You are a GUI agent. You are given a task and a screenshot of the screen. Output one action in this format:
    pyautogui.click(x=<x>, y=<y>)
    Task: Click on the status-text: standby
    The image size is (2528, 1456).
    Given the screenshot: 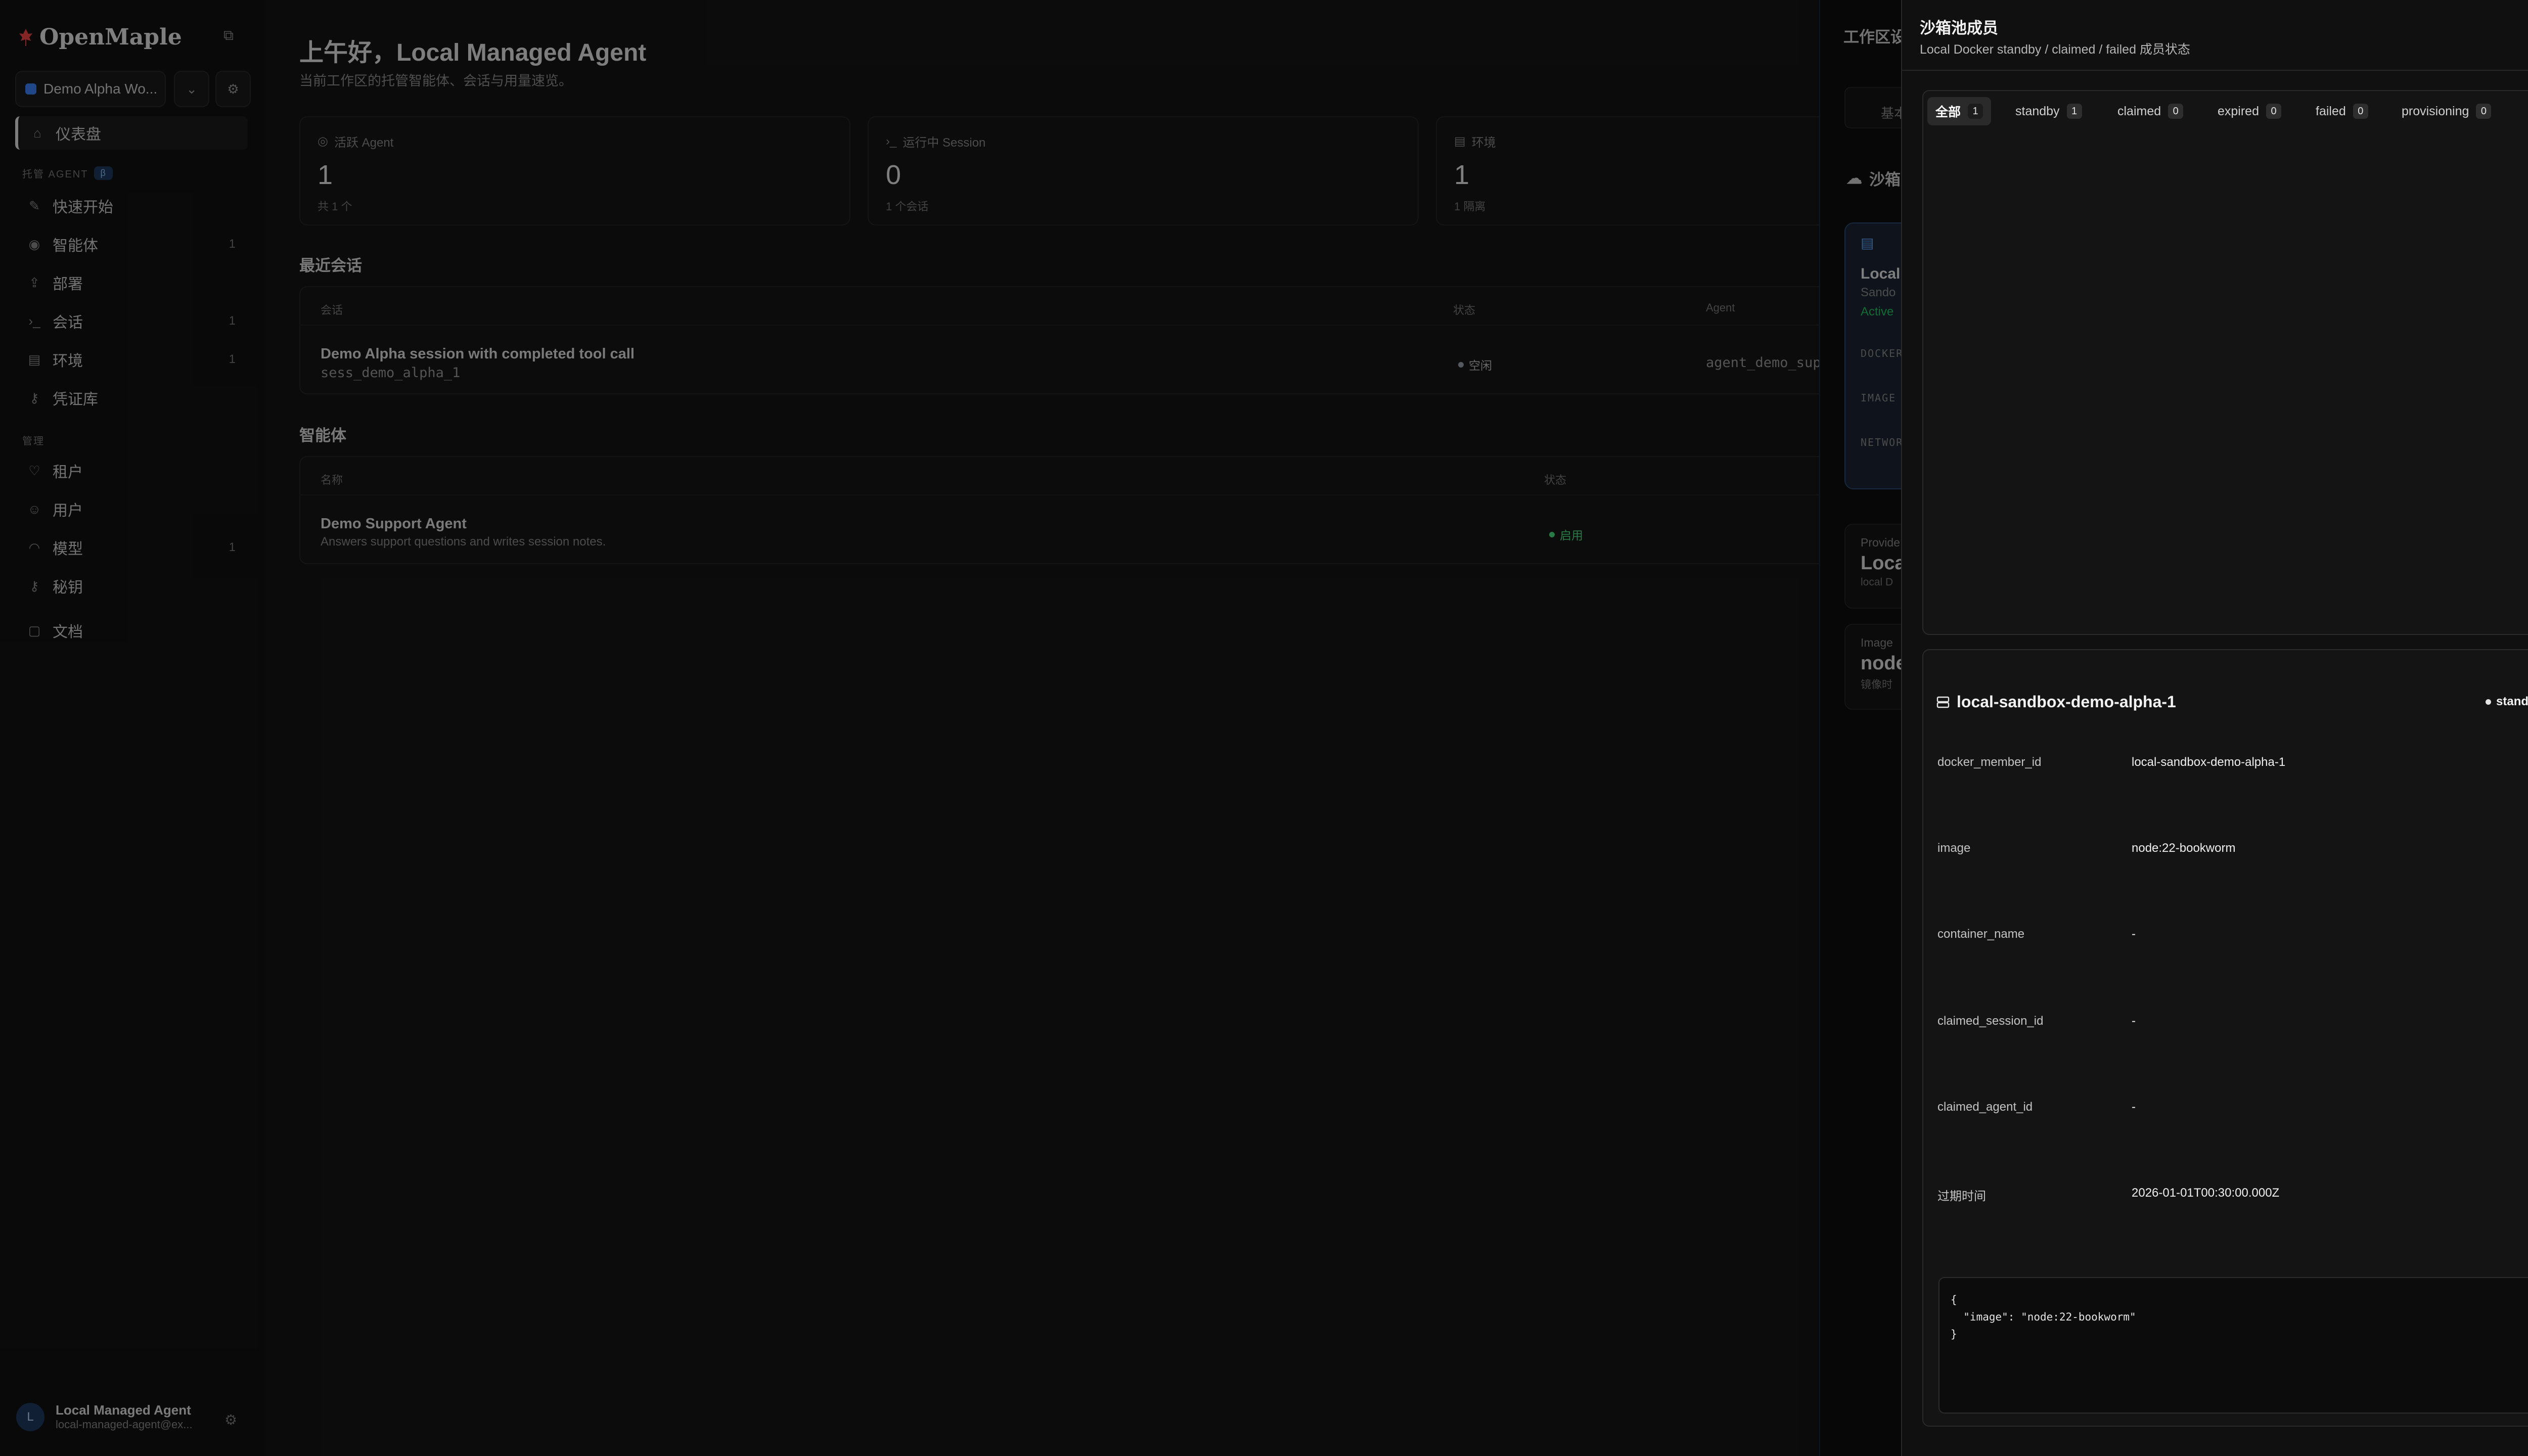 What is the action you would take?
    pyautogui.click(x=2512, y=701)
    